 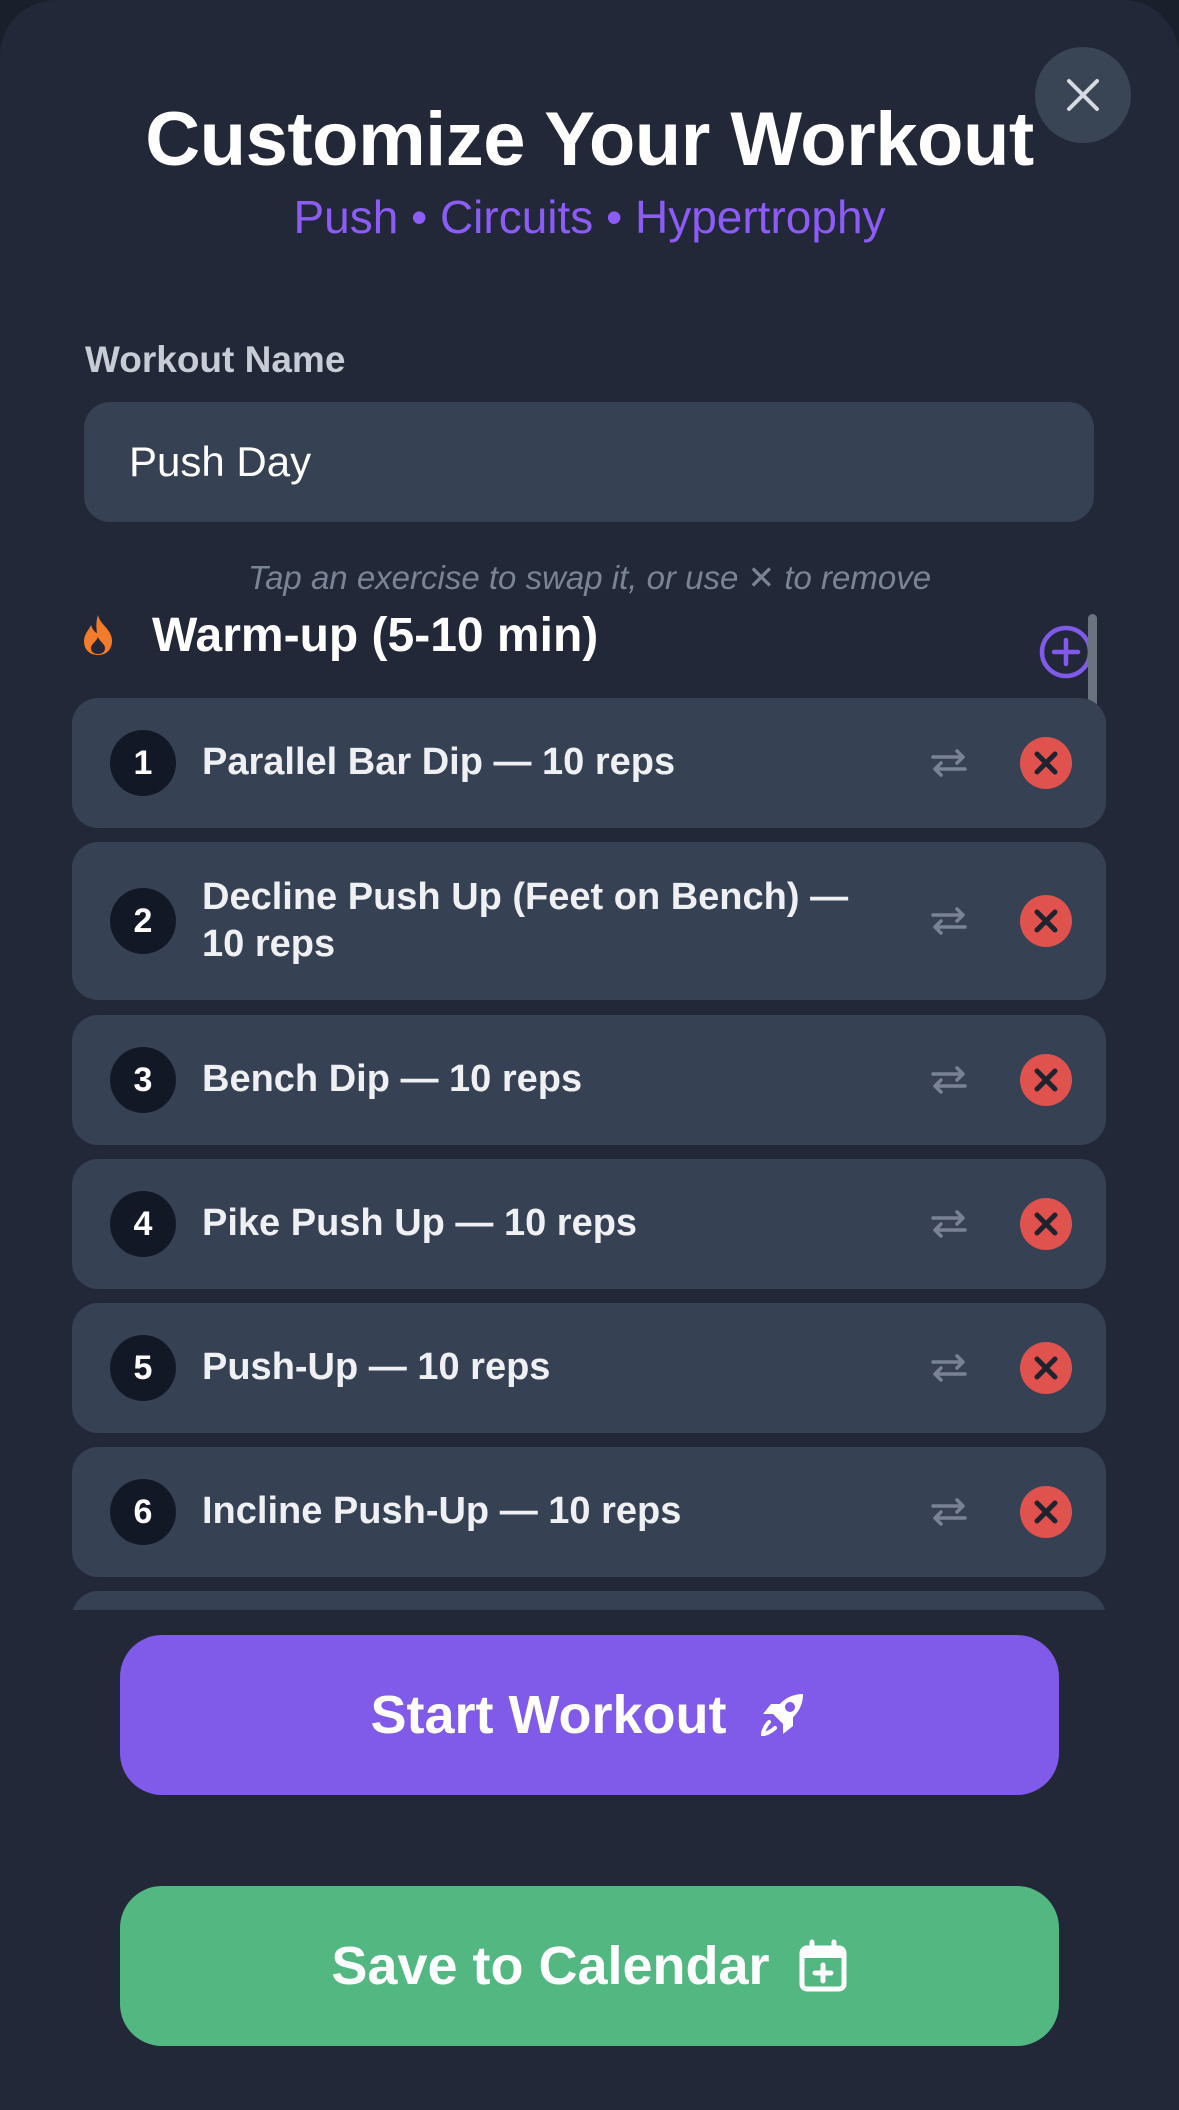 I want to click on exercise-row: 6 Incline Push-Up — 10 reps, so click(x=589, y=1512).